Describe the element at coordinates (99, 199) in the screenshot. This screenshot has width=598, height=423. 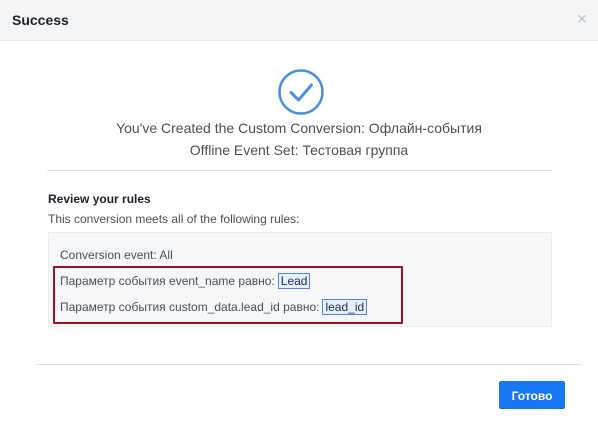
I see `review-rules-heading: Review your rules` at that location.